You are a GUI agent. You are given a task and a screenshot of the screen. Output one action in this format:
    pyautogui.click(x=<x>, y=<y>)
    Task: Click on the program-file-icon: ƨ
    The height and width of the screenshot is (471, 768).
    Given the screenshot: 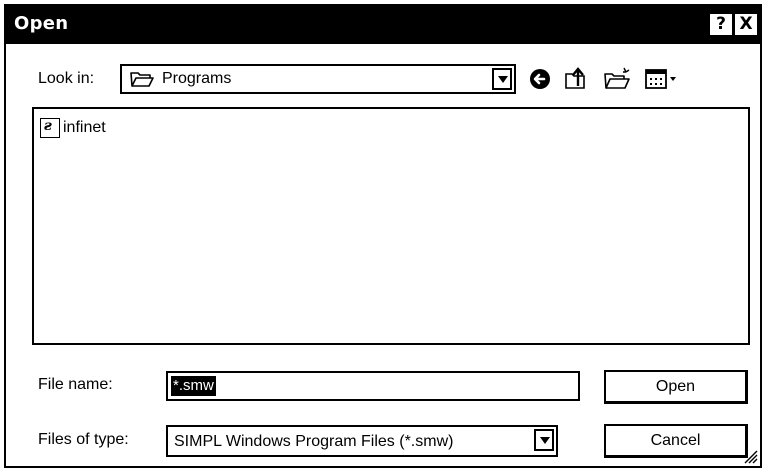 What is the action you would take?
    pyautogui.click(x=50, y=128)
    